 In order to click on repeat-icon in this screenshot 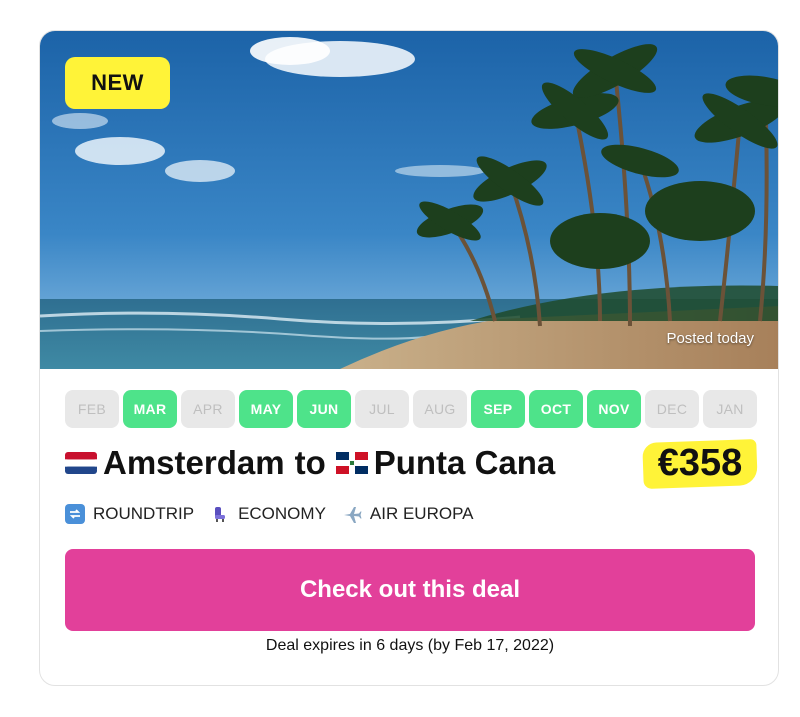, I will do `click(75, 514)`.